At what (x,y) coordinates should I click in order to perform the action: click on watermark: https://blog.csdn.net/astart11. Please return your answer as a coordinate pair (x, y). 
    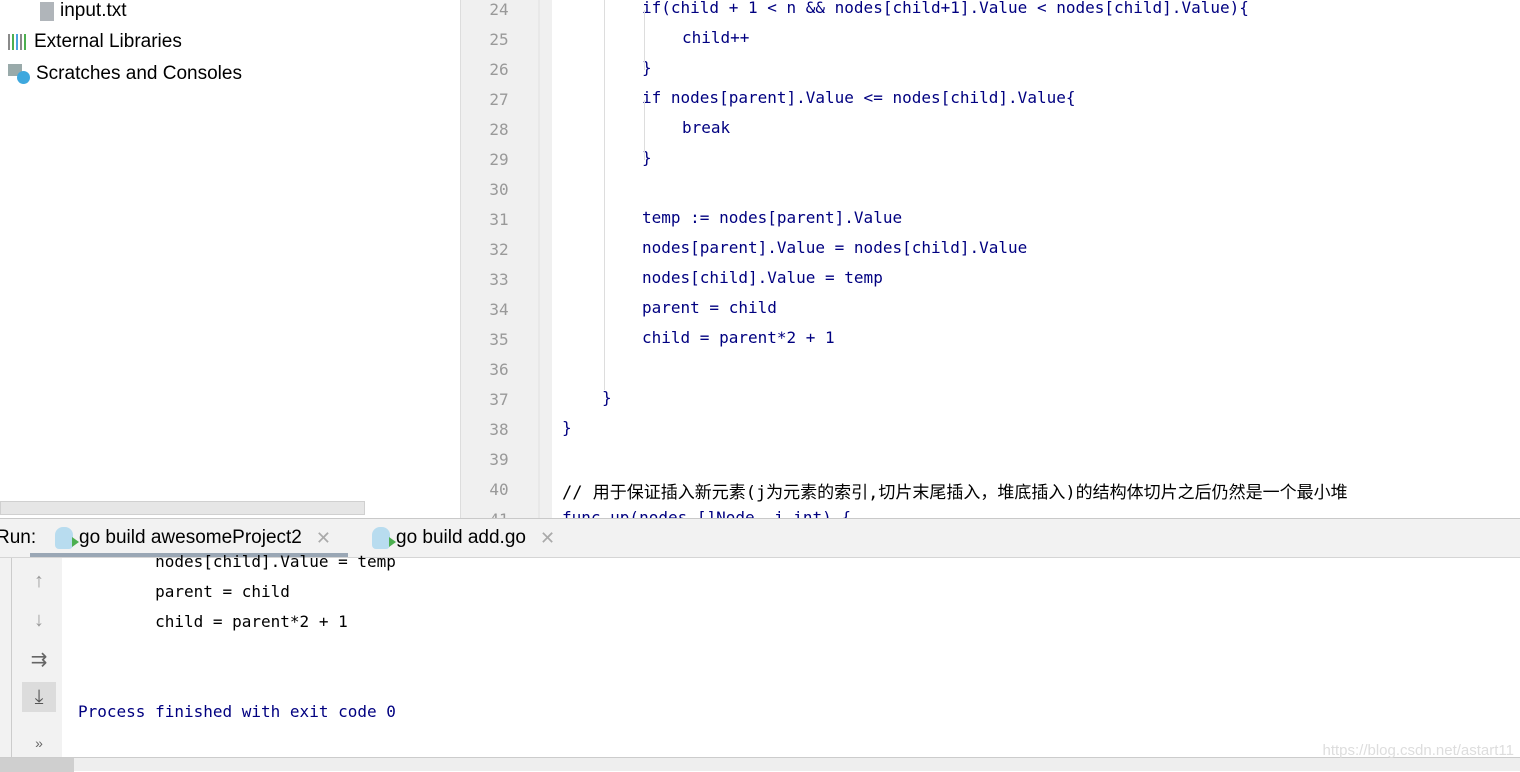
    Looking at the image, I should click on (1418, 750).